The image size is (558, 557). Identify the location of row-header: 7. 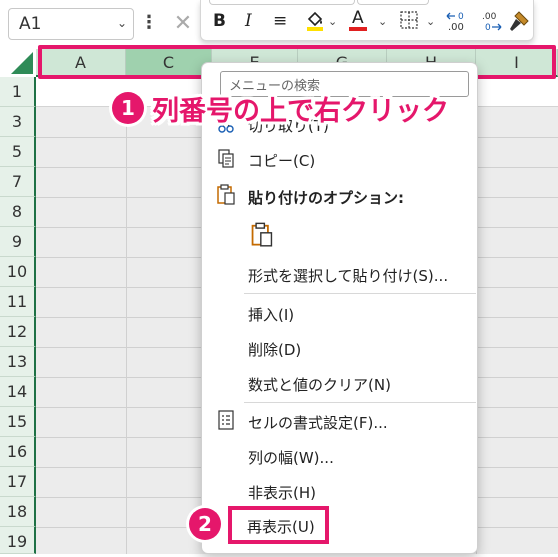
(18, 182).